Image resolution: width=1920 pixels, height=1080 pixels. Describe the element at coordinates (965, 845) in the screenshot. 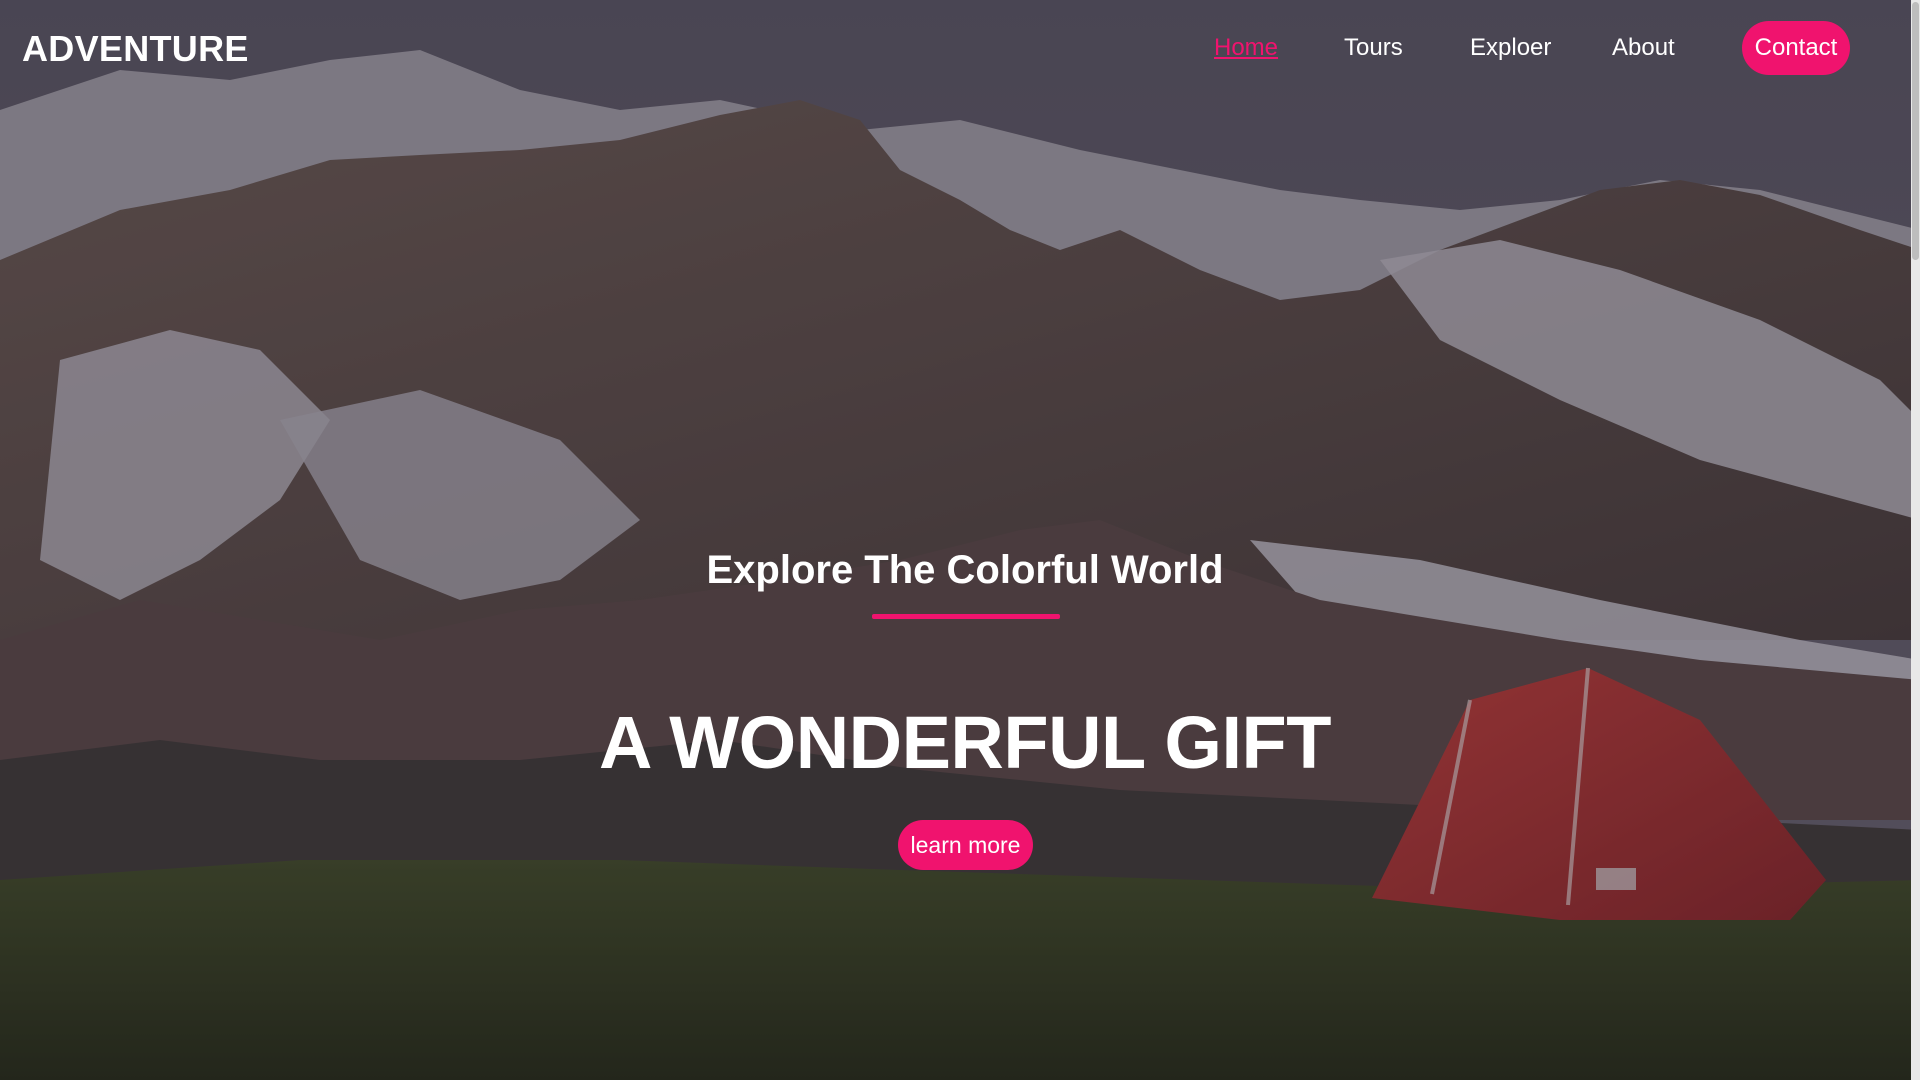

I see `learn-more-button: learn more` at that location.